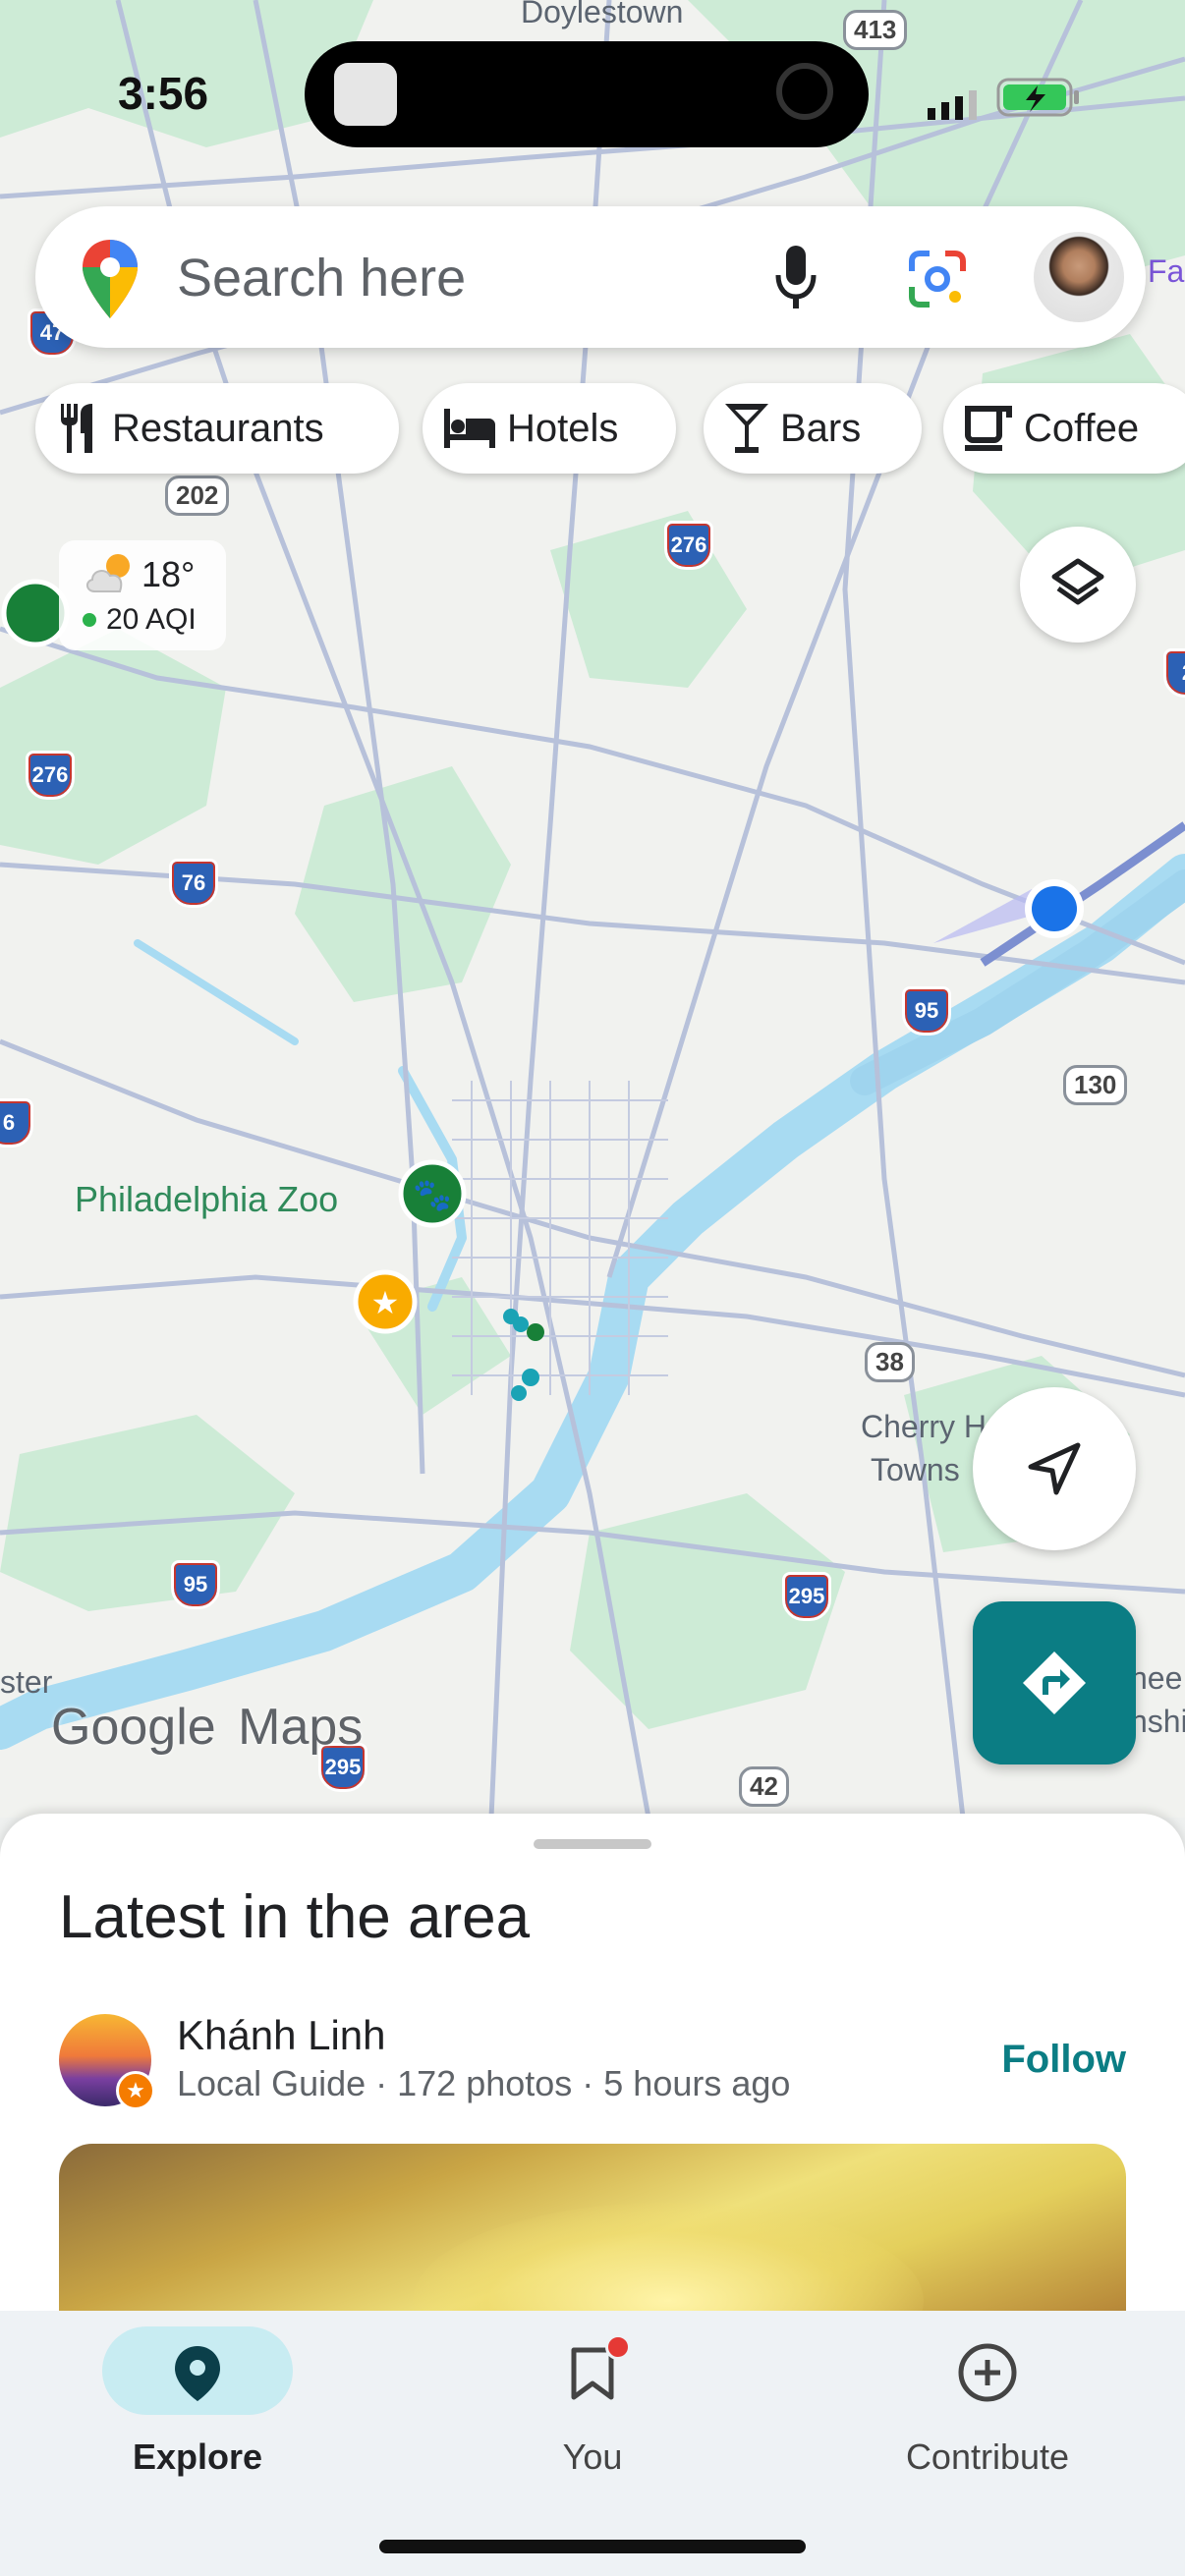 This screenshot has width=1185, height=2576. Describe the element at coordinates (198, 496) in the screenshot. I see `route-shield-202: 202` at that location.